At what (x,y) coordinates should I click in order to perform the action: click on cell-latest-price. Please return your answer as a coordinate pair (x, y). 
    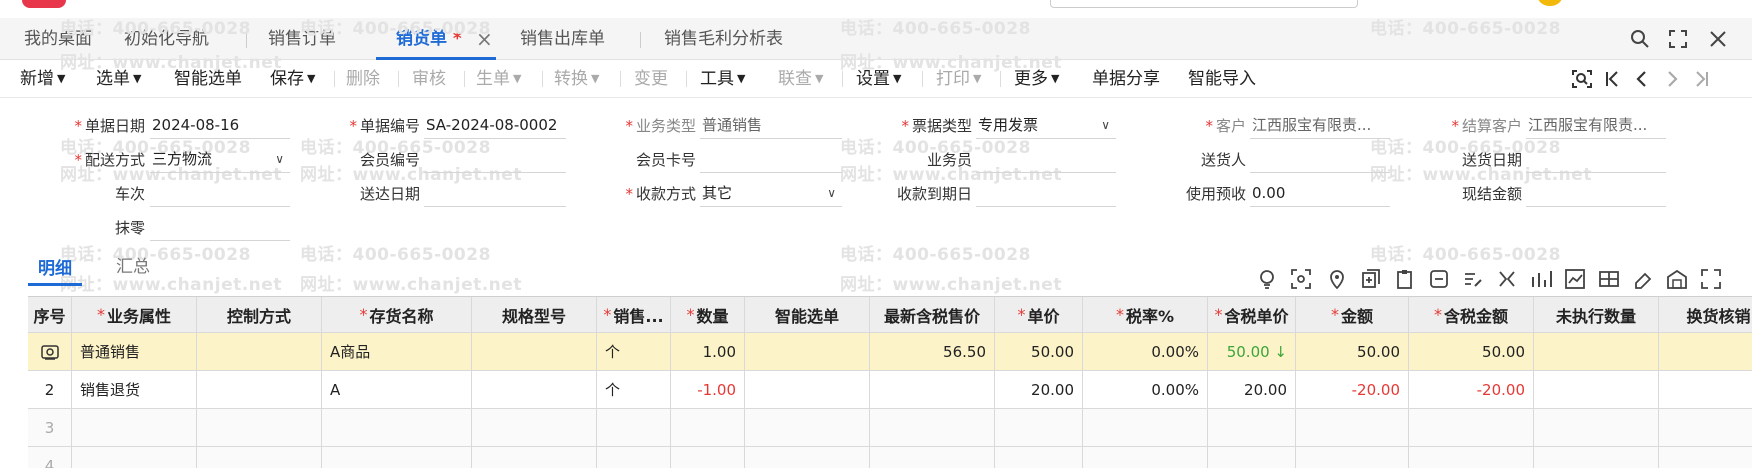
    Looking at the image, I should click on (932, 390).